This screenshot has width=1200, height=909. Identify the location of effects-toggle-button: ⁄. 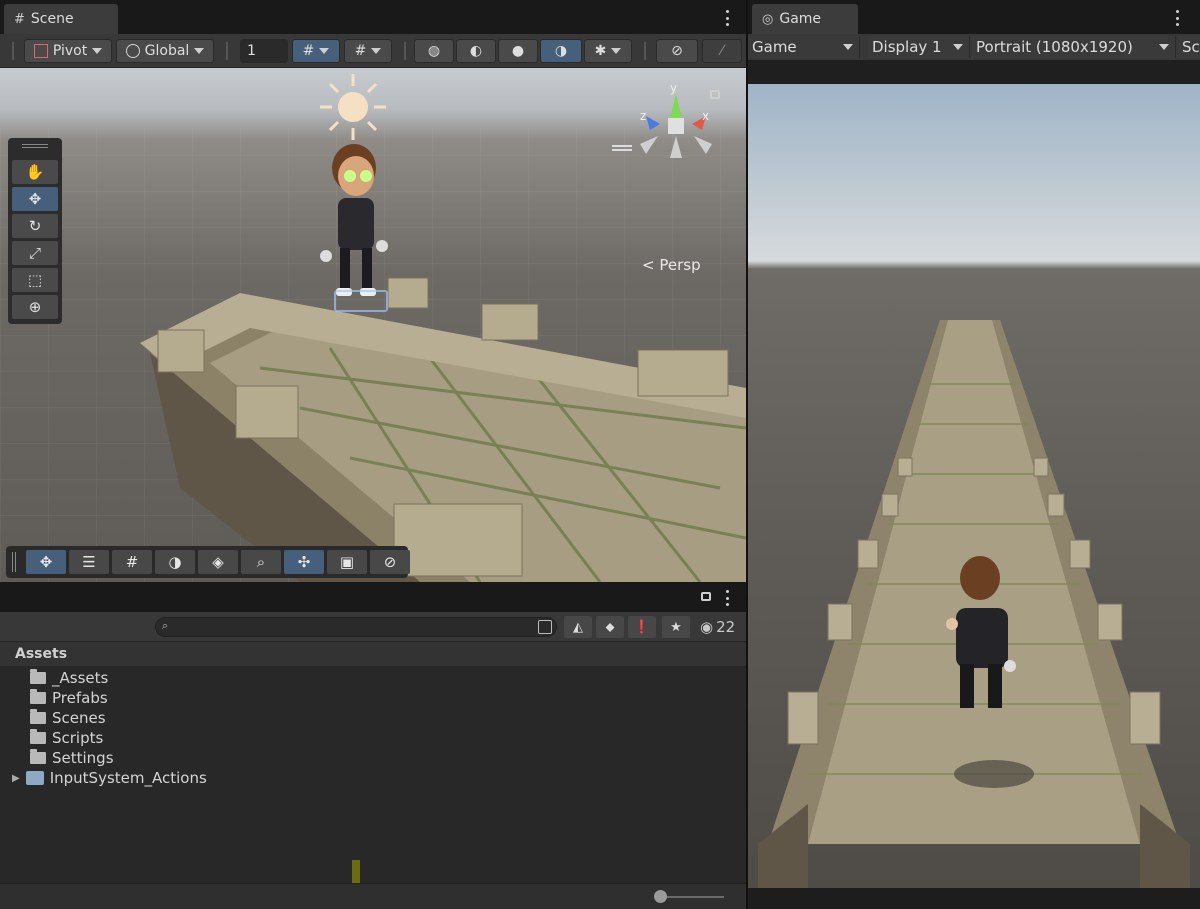
(722, 51).